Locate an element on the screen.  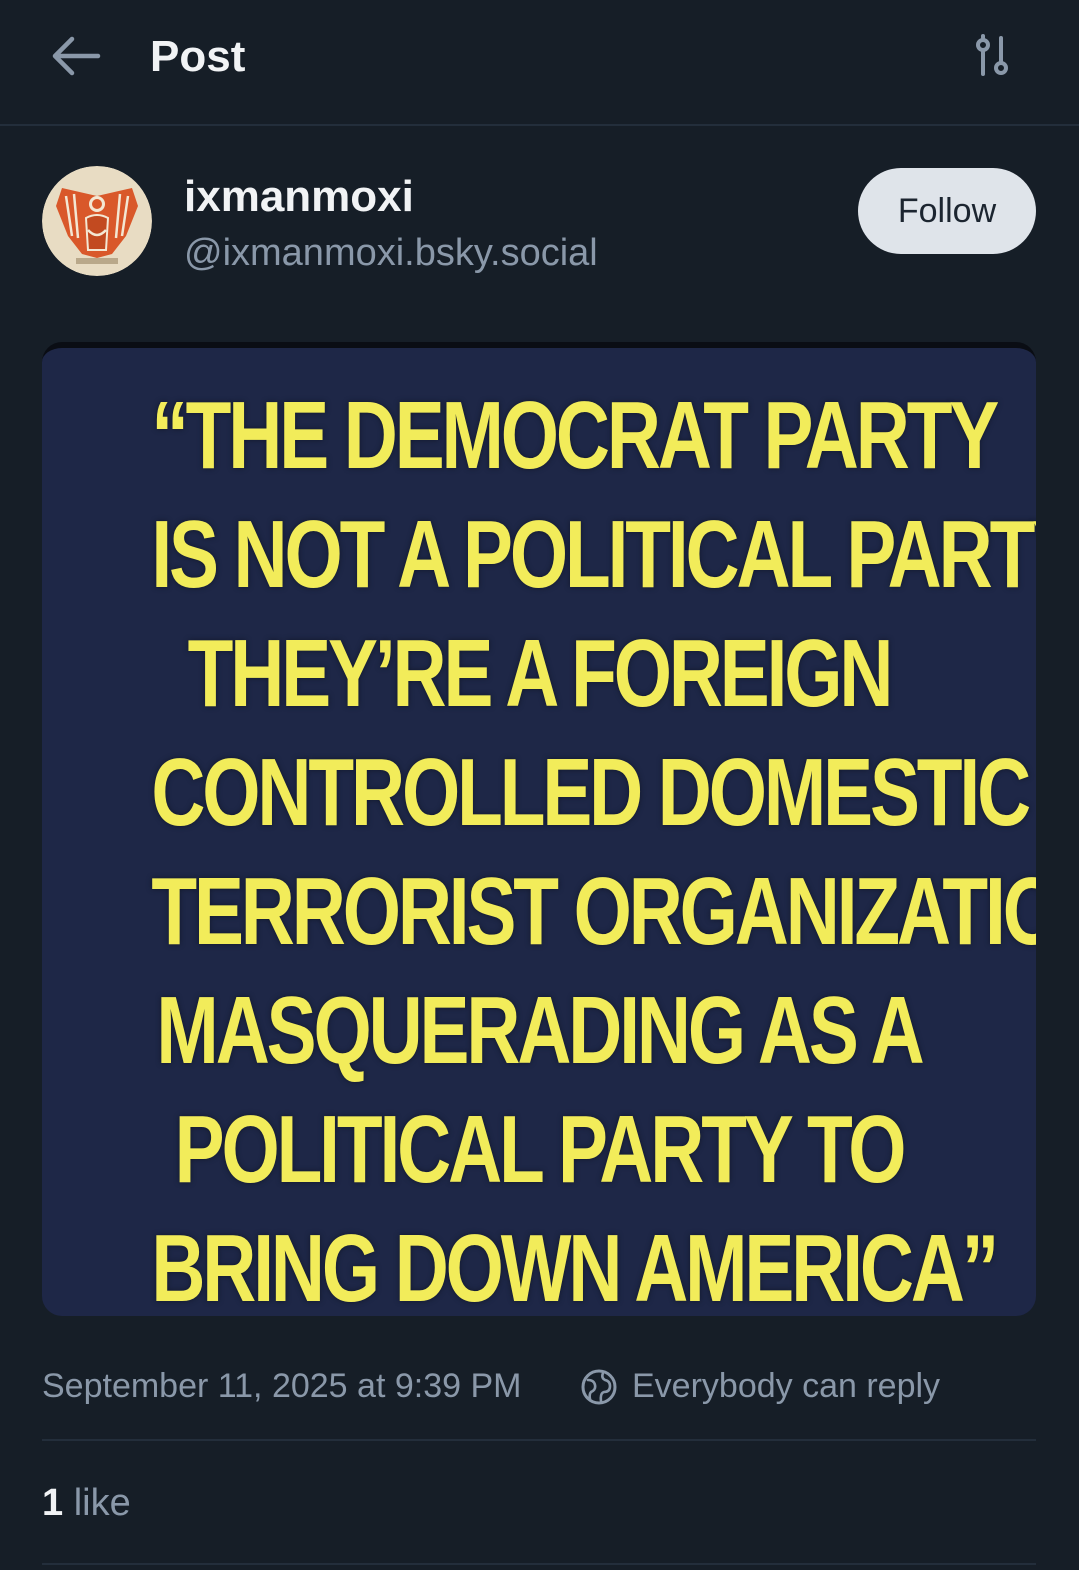
globe-icon is located at coordinates (599, 1387).